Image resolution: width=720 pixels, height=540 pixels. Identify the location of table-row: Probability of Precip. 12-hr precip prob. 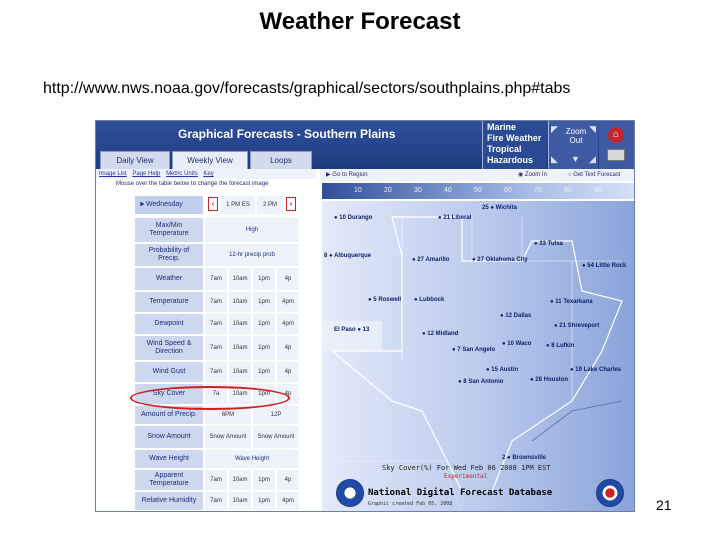
(217, 255).